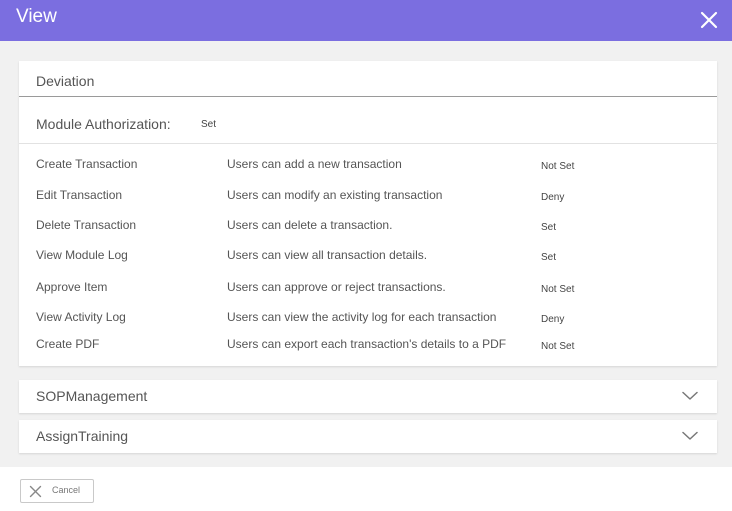 The height and width of the screenshot is (511, 732). I want to click on permission-description: Users can delete a transaction., so click(310, 225).